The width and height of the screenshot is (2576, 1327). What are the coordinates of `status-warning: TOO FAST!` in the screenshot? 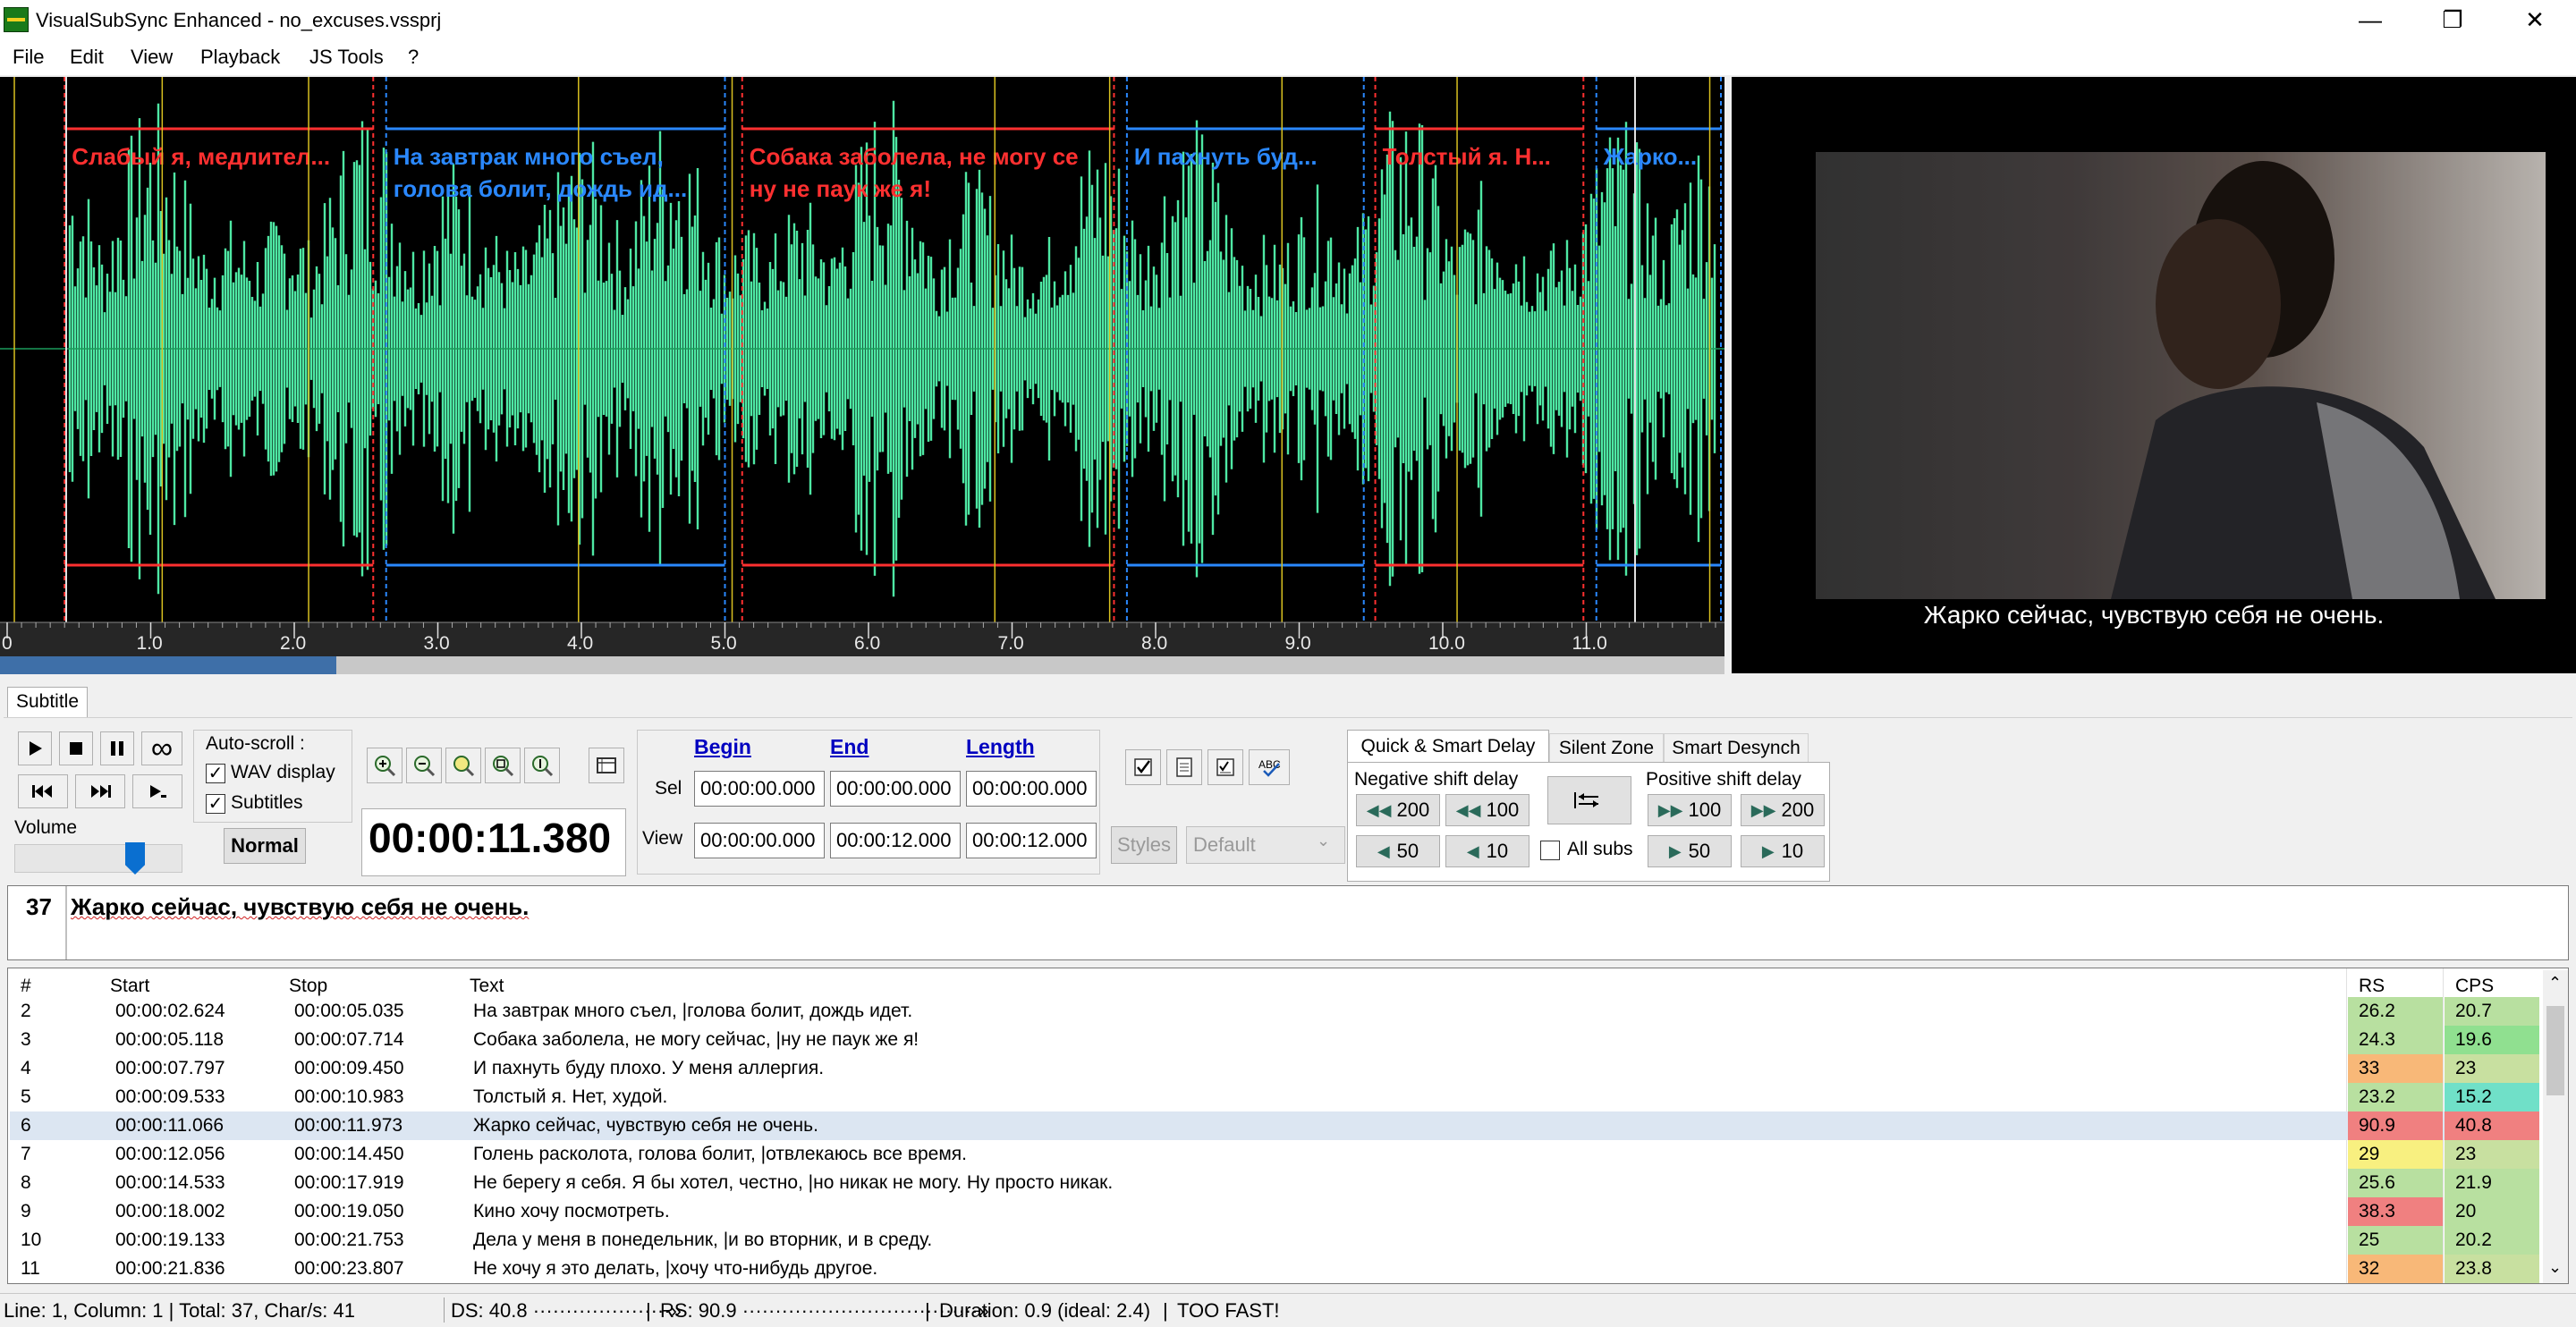 It's located at (1228, 1310).